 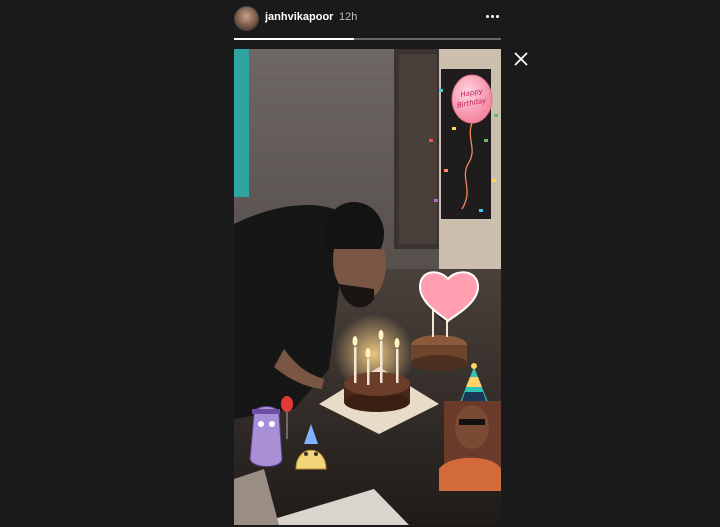 What do you see at coordinates (367, 39) in the screenshot?
I see `story-progress-bar` at bounding box center [367, 39].